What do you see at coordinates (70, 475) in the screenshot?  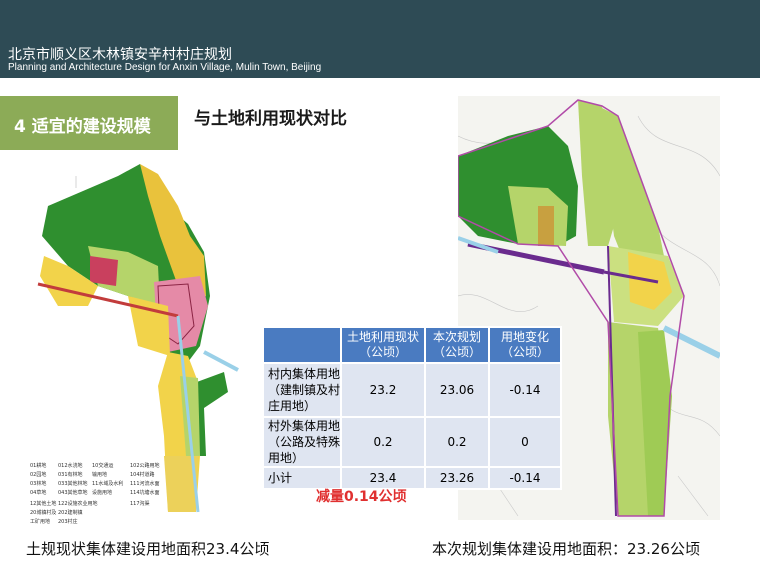 I see `legend-item: 031有林地` at bounding box center [70, 475].